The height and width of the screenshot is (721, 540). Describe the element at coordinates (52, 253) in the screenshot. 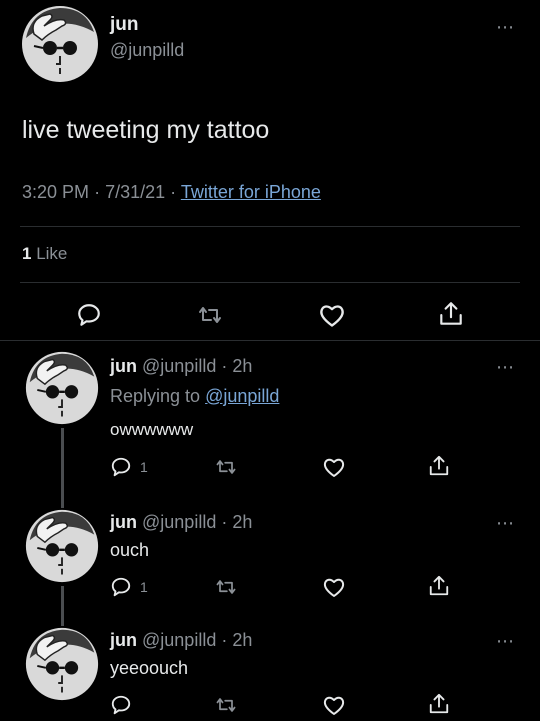

I see `likes-label: Like` at that location.